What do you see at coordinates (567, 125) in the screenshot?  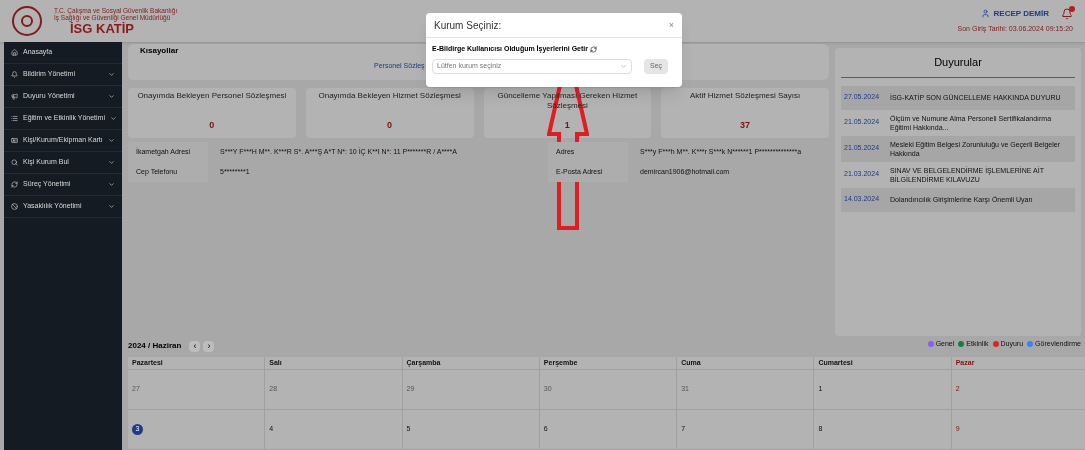 I see `stat-value: 1` at bounding box center [567, 125].